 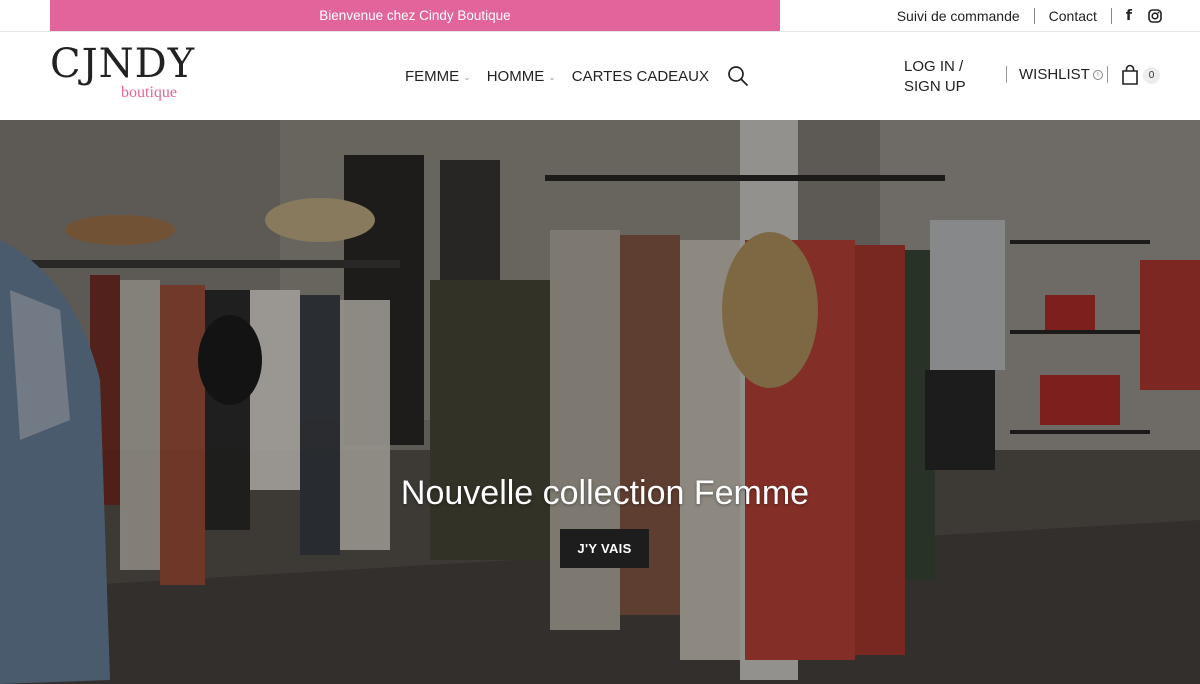 What do you see at coordinates (1029, 15) in the screenshot?
I see `top-links: Suivi de commande Contact f` at bounding box center [1029, 15].